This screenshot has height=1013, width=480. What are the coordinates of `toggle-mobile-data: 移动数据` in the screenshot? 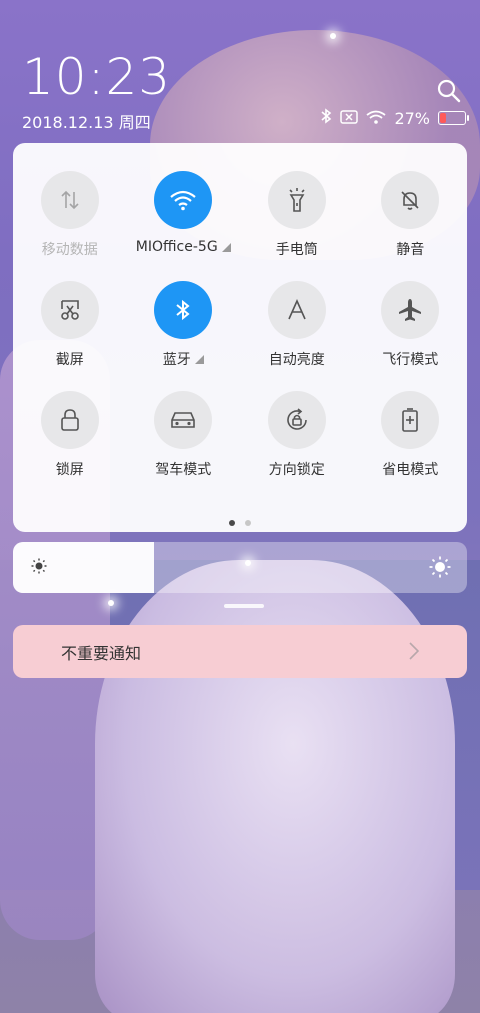 It's located at (70, 215).